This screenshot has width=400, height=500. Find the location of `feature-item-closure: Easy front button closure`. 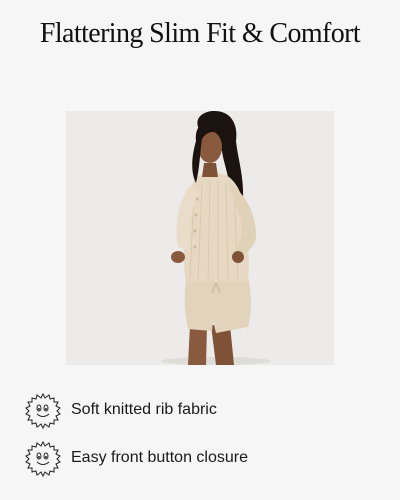

feature-item-closure: Easy front button closure is located at coordinates (136, 458).